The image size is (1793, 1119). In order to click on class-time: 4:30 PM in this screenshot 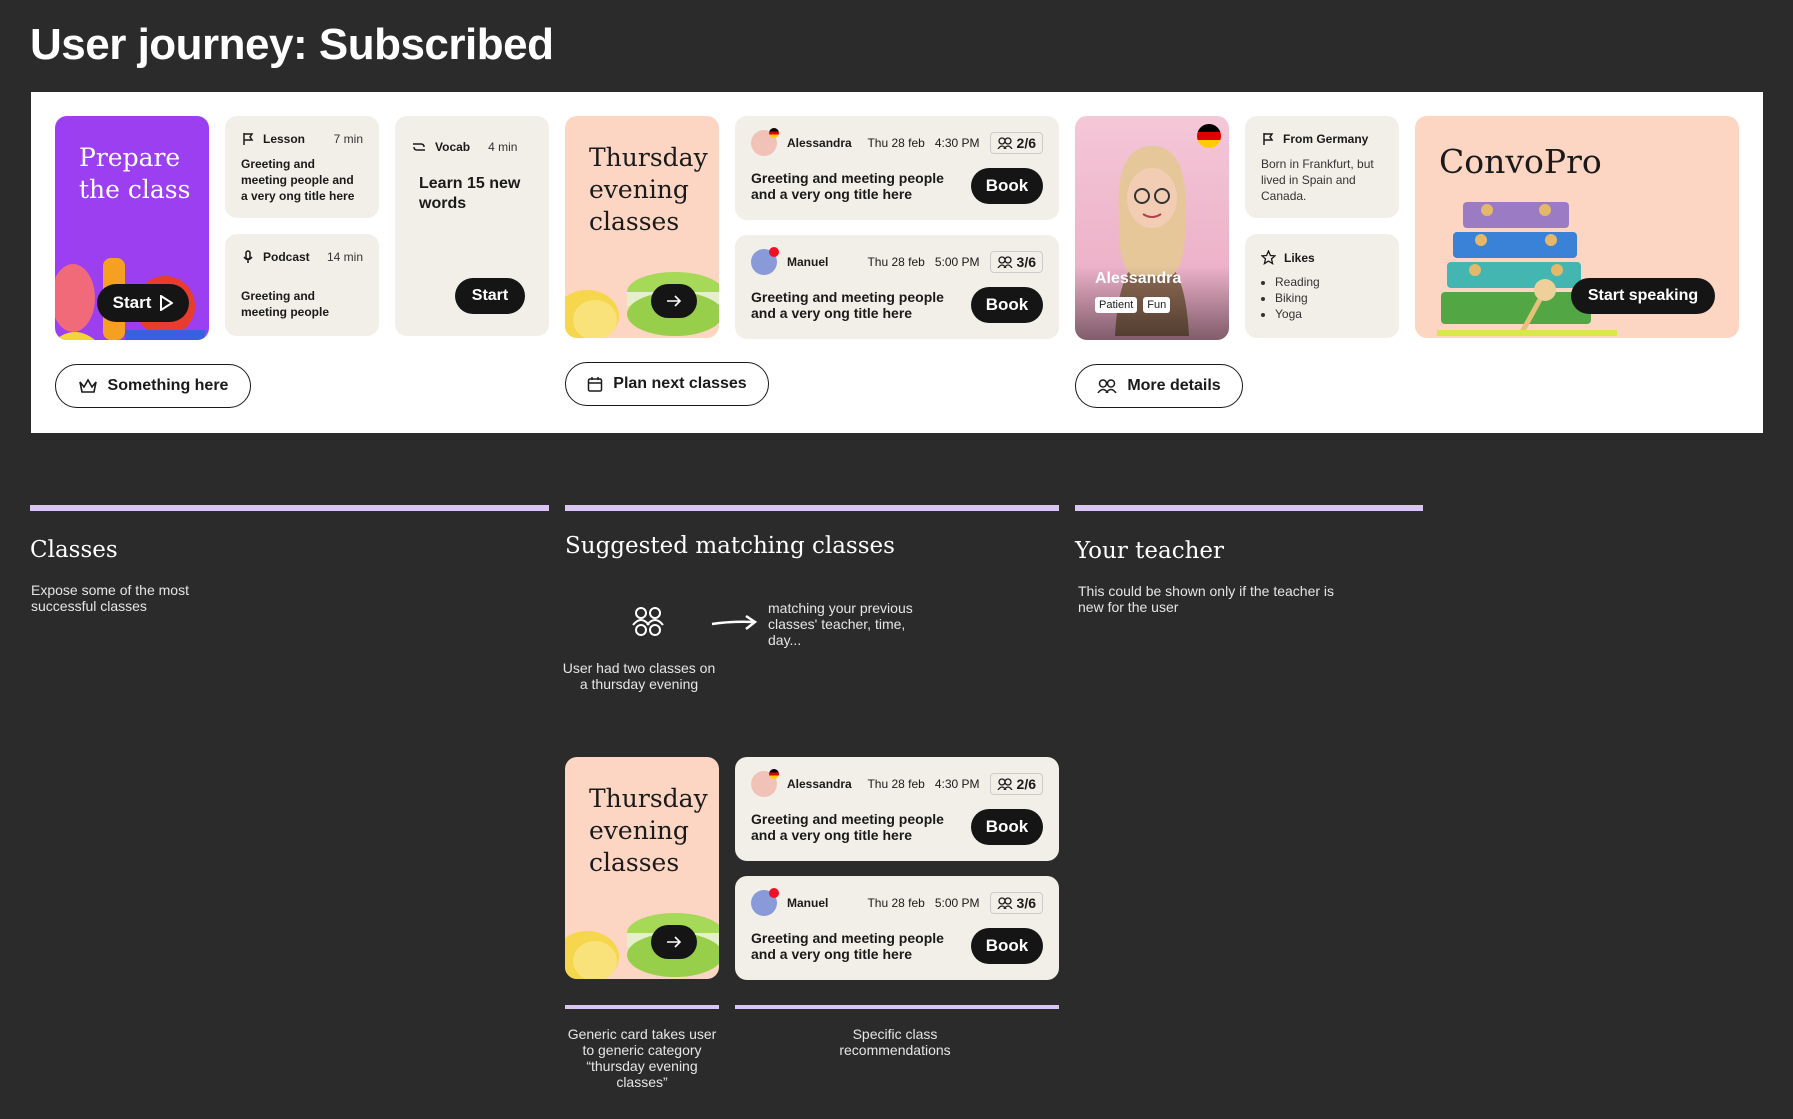, I will do `click(957, 143)`.